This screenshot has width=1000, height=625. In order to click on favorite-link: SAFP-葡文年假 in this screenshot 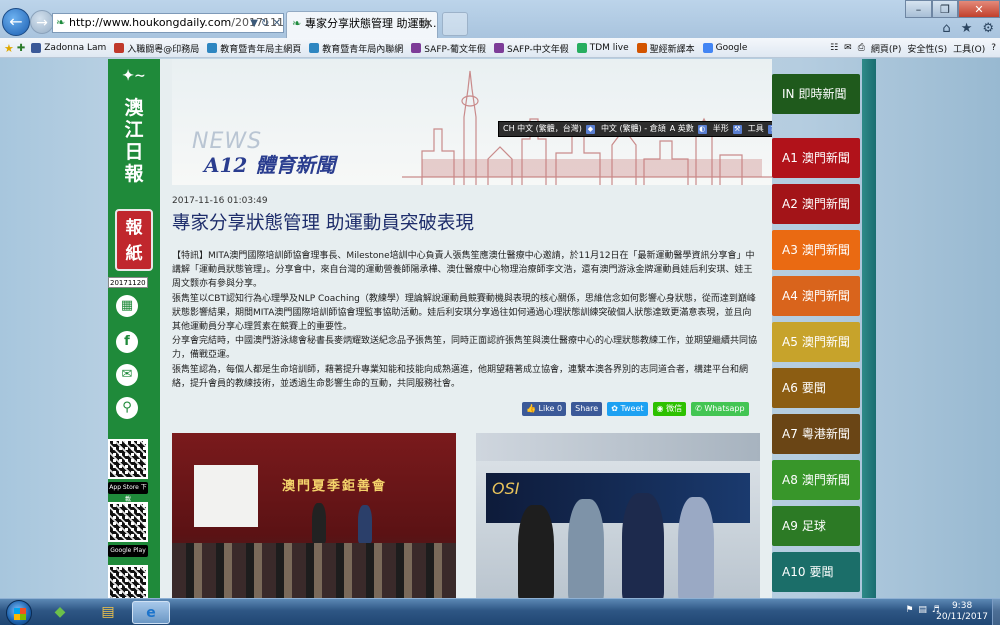, I will do `click(448, 48)`.